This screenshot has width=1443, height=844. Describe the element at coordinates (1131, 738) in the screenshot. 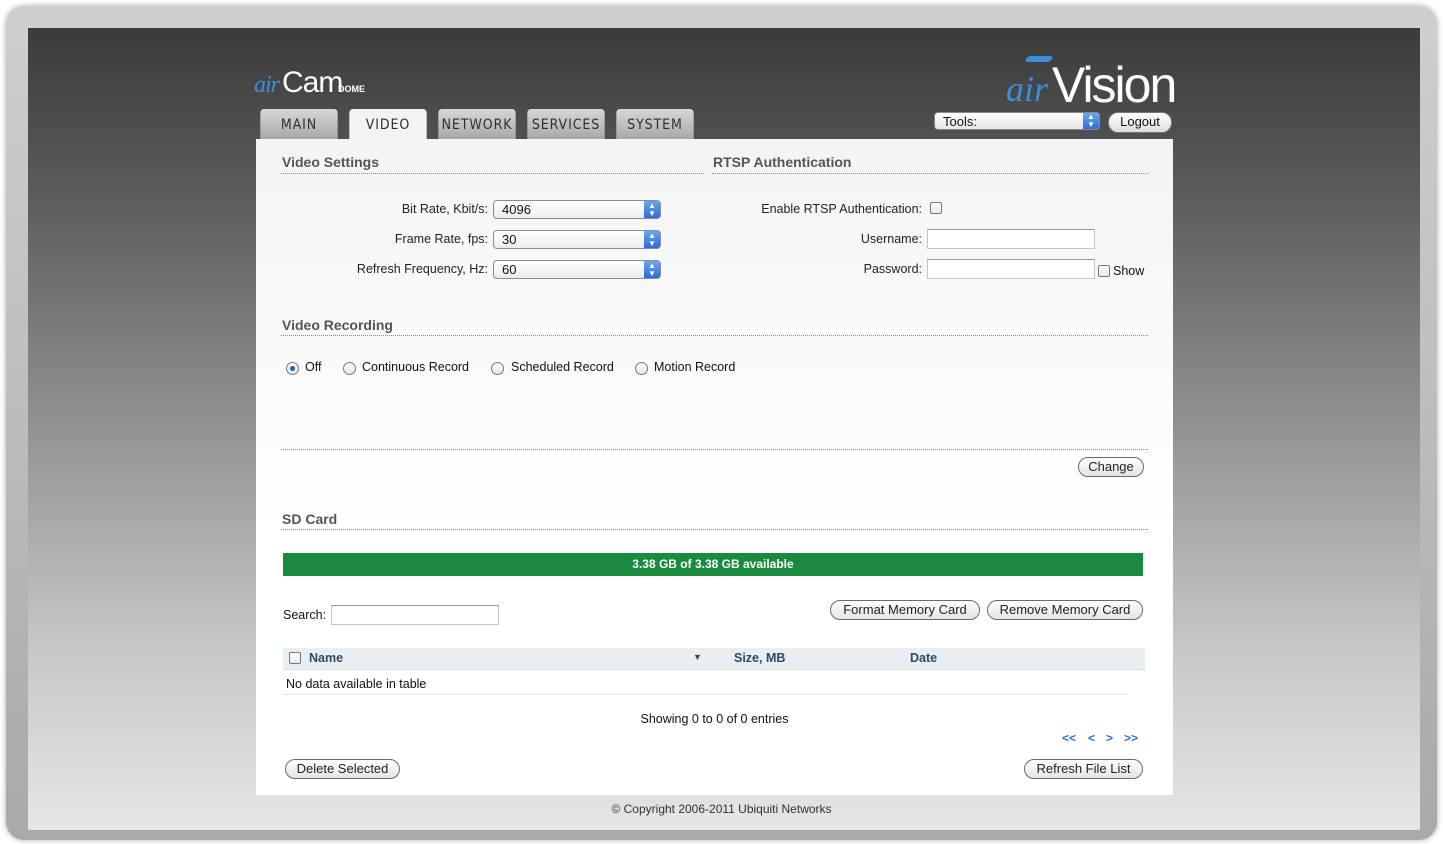

I see `last-page-link: >>` at that location.